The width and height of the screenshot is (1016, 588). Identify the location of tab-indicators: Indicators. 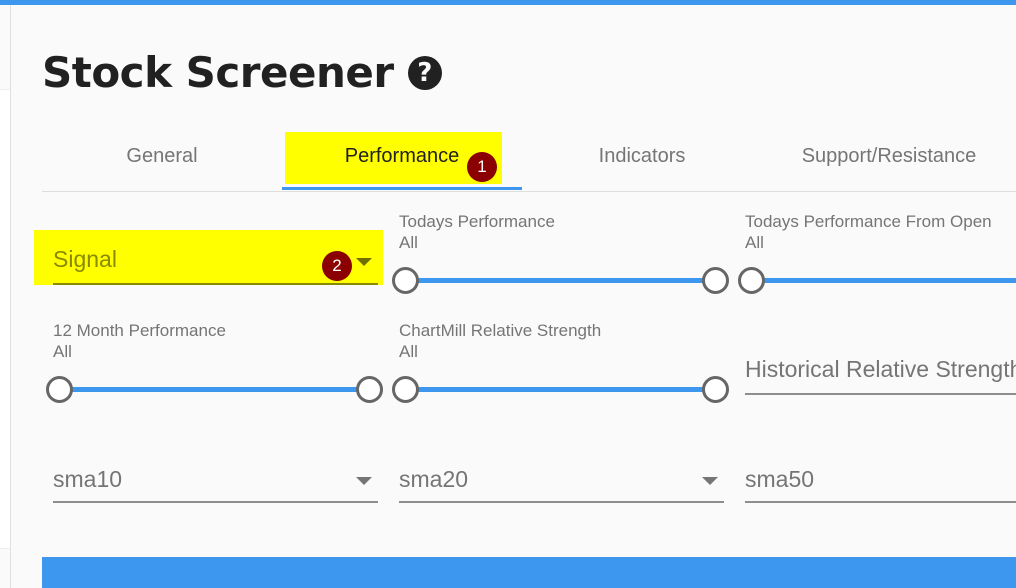
(642, 160).